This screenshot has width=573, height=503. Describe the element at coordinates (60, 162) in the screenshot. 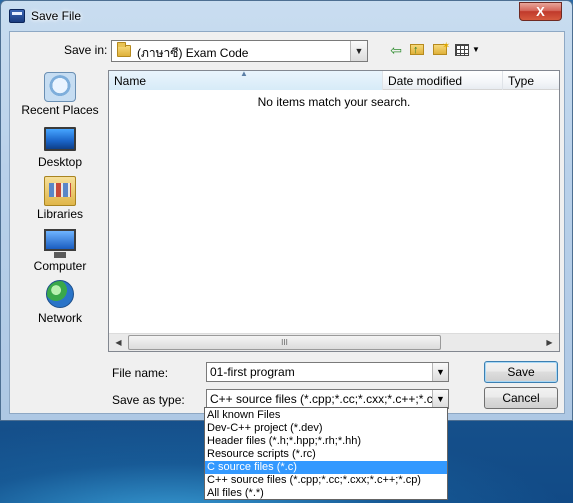

I see `place-label: Desktop` at that location.